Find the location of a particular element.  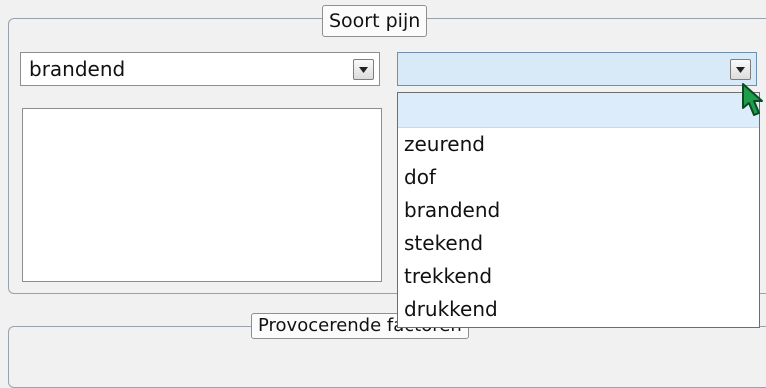

option-empty is located at coordinates (578, 110).